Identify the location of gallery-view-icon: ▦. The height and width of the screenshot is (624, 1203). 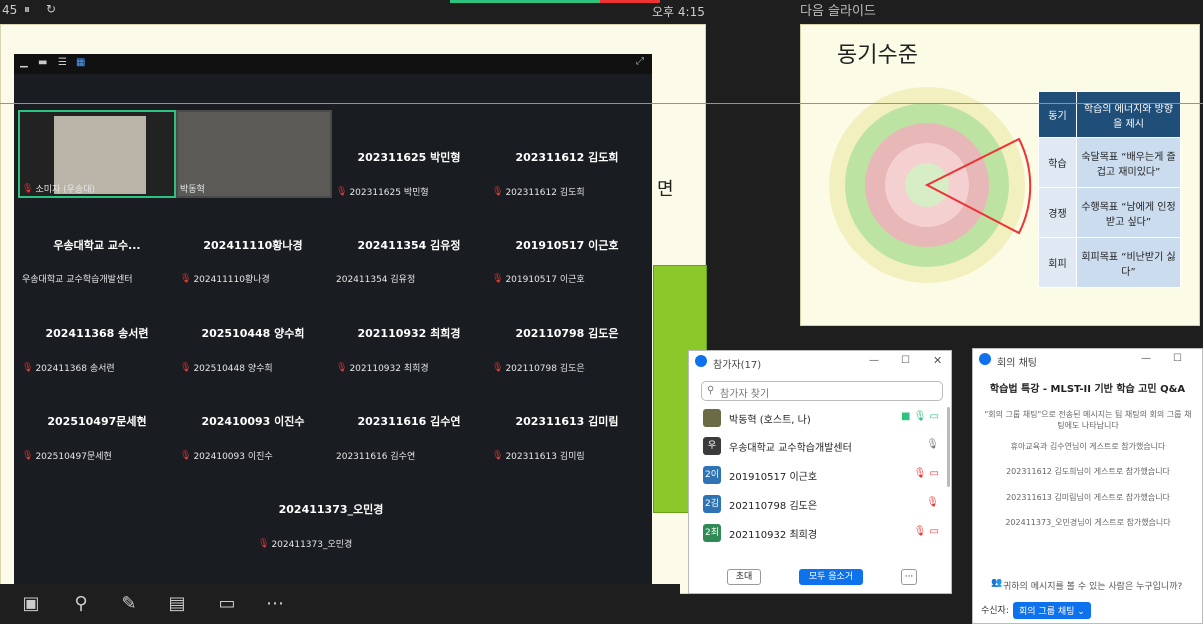
(80, 62).